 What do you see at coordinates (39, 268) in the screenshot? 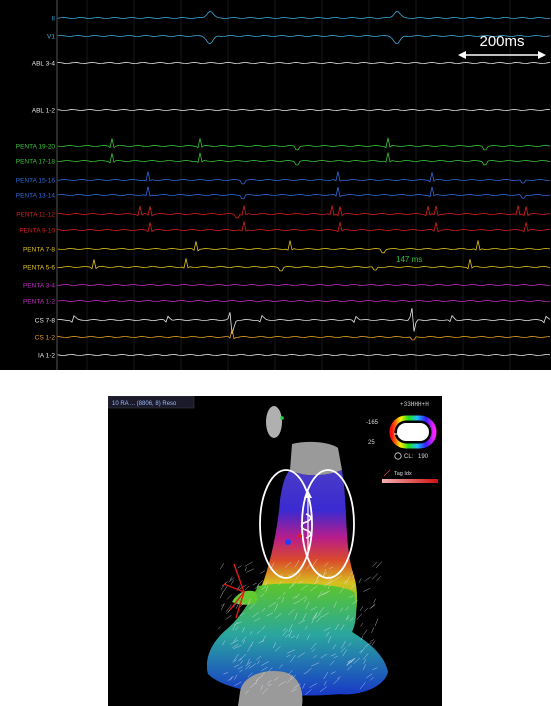
I see `channel-label: PENTA 5-6` at bounding box center [39, 268].